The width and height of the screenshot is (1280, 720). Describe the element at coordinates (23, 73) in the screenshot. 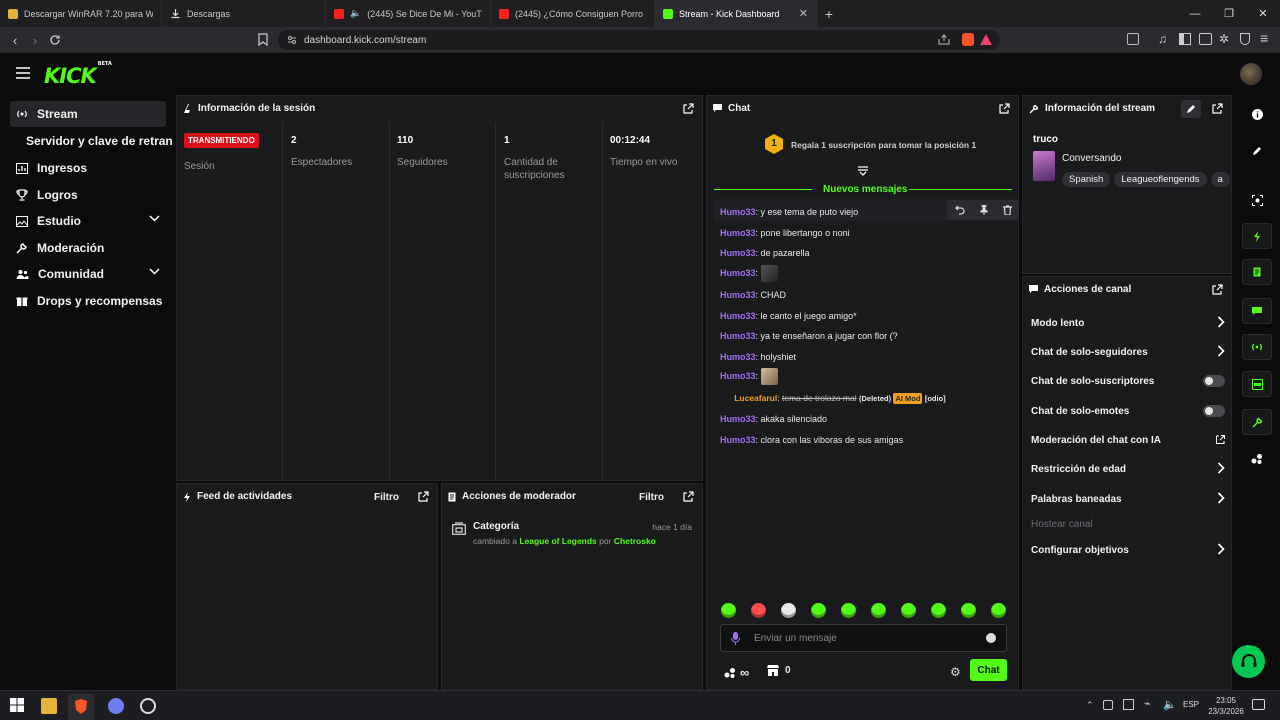

I see `hamburger-menu-icon` at that location.